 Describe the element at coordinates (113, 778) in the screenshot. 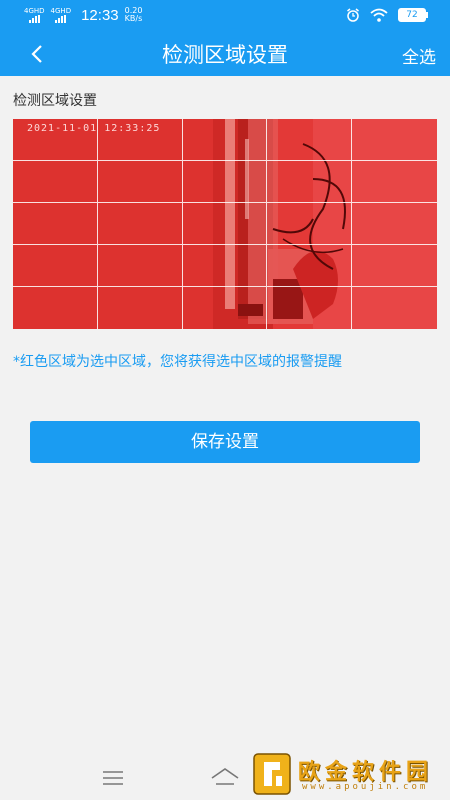

I see `menu-icon` at that location.